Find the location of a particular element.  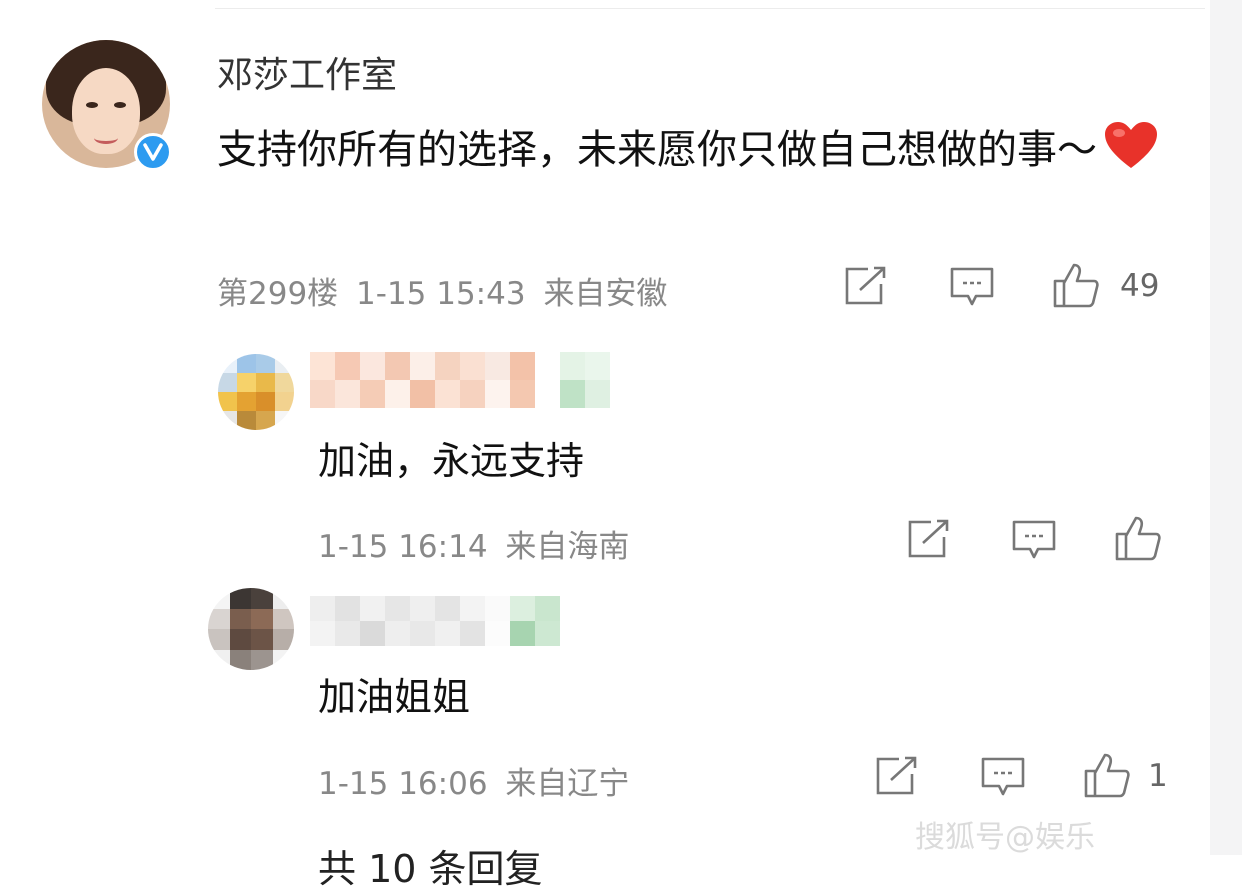

reply-location: 来自辽宁 is located at coordinates (567, 784).